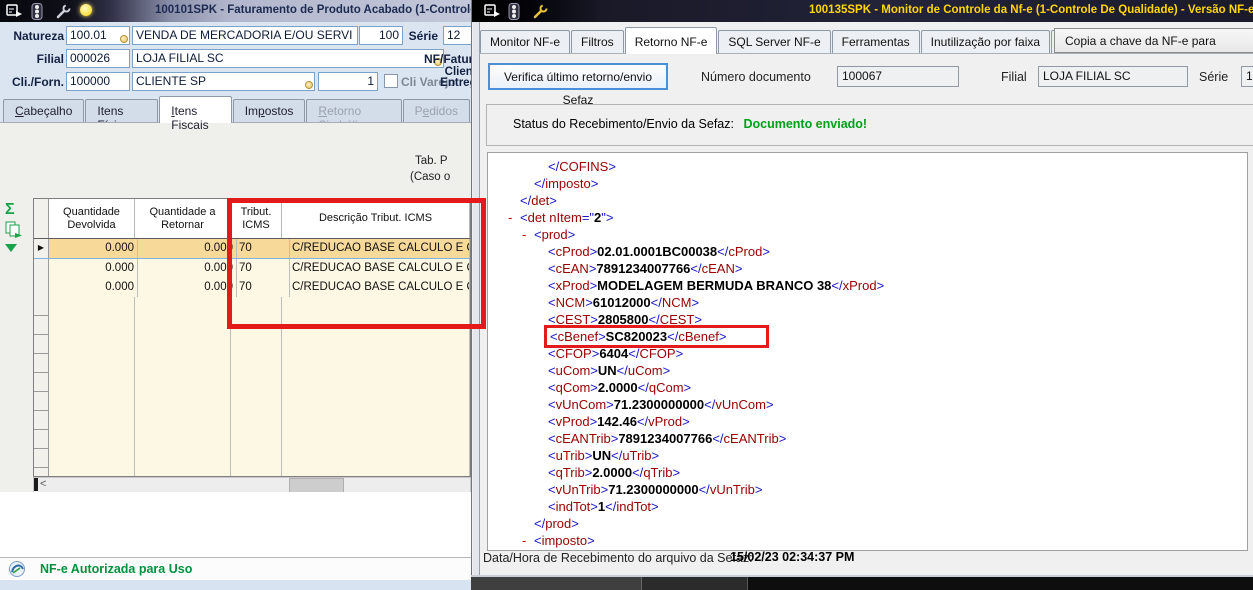 The height and width of the screenshot is (590, 1253). Describe the element at coordinates (597, 42) in the screenshot. I see `tab-filtros: Filtros` at that location.